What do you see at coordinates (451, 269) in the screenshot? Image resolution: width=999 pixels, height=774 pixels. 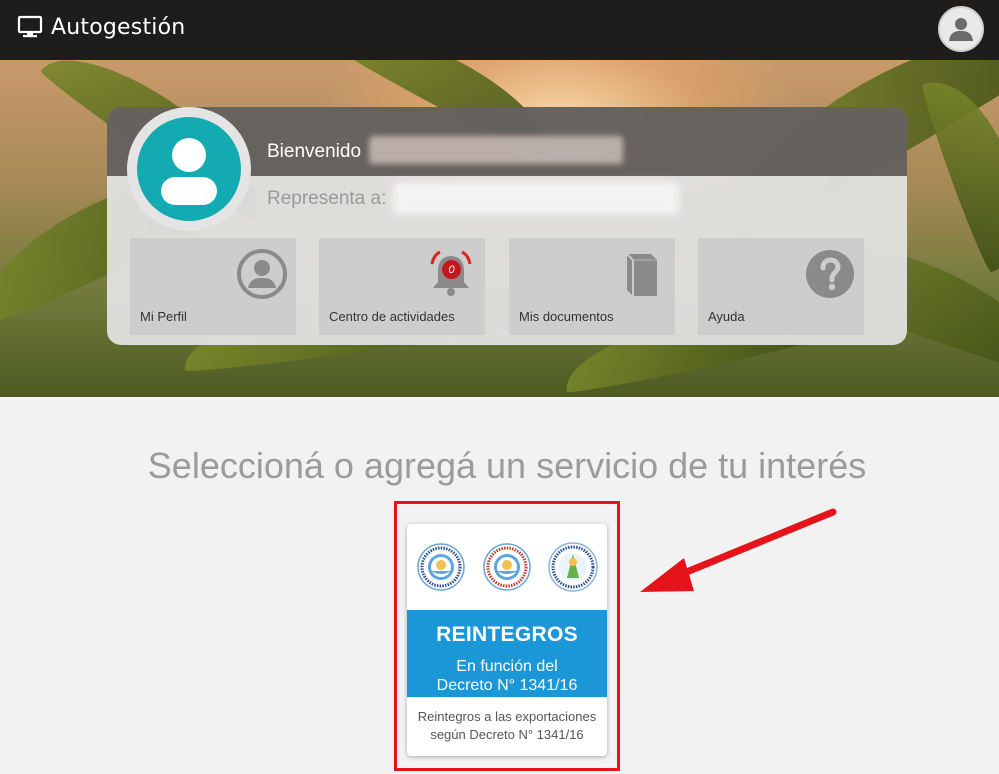 I see `notification-badge: 0` at bounding box center [451, 269].